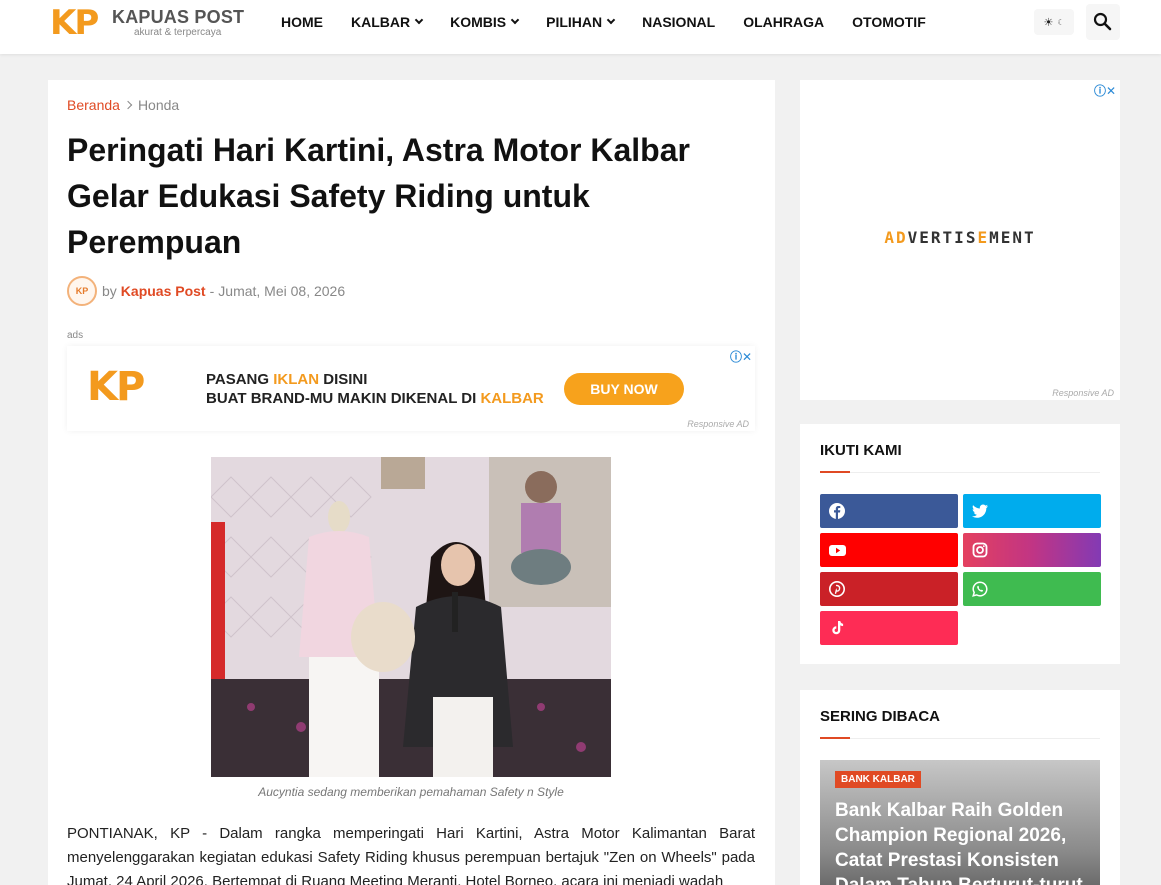 The width and height of the screenshot is (1161, 885). I want to click on author-link: Kapuas Post, so click(163, 291).